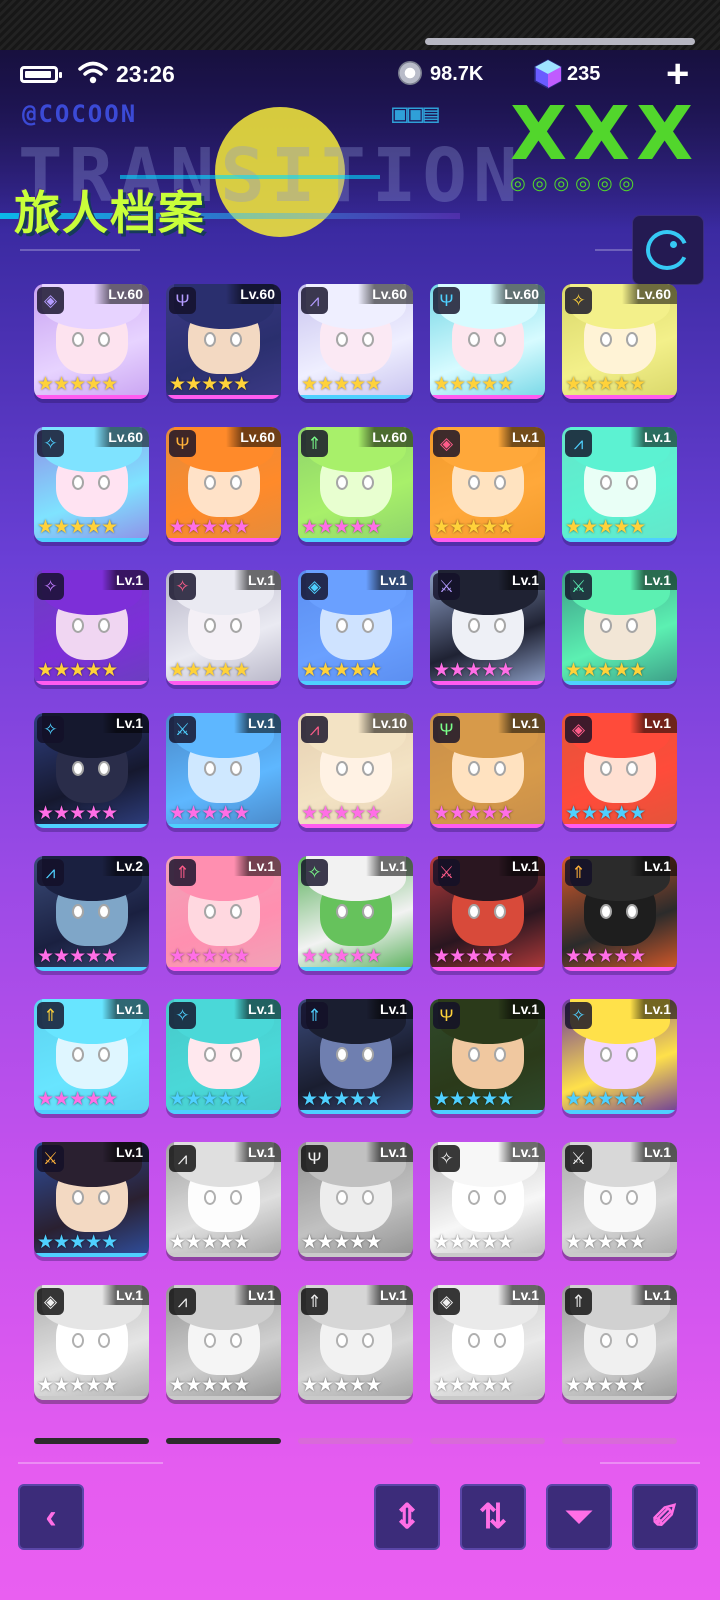 This screenshot has width=720, height=1600. What do you see at coordinates (355, 484) in the screenshot?
I see `character-card: ⇑ Lv.60 ★★★★★` at bounding box center [355, 484].